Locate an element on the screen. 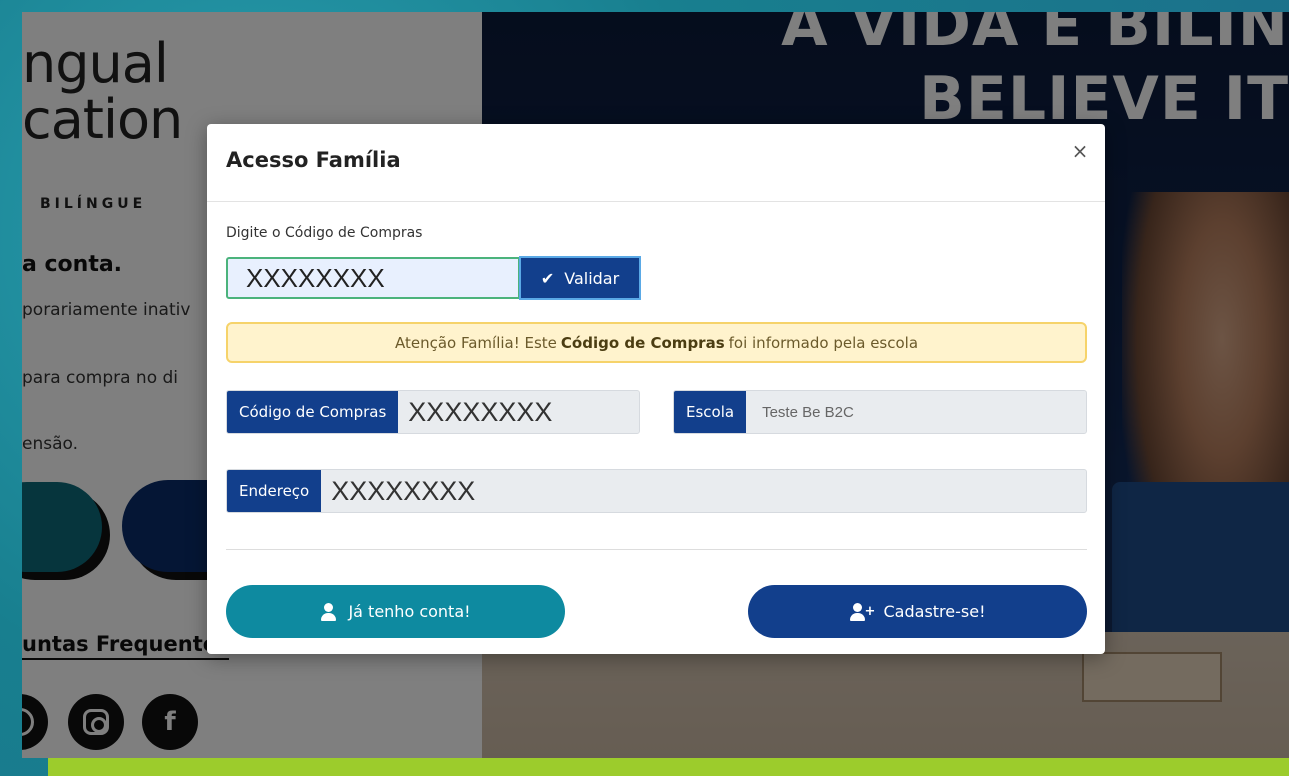  double-check-icon: ✔ is located at coordinates (547, 278).